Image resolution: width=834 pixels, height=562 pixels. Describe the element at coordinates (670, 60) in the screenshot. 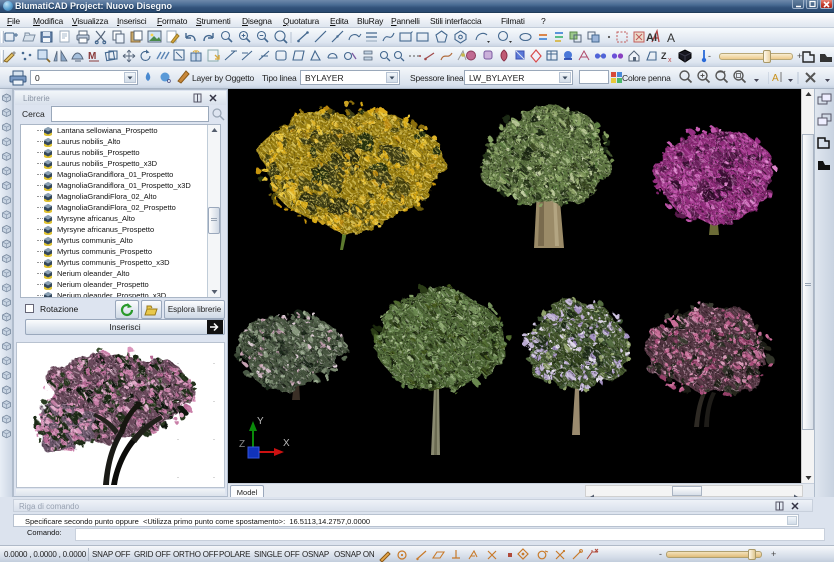

I see `svg-text: x` at that location.